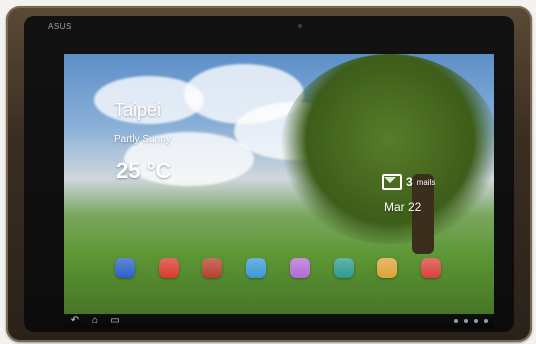 This screenshot has height=344, width=536. I want to click on mail-app-icon, so click(387, 268).